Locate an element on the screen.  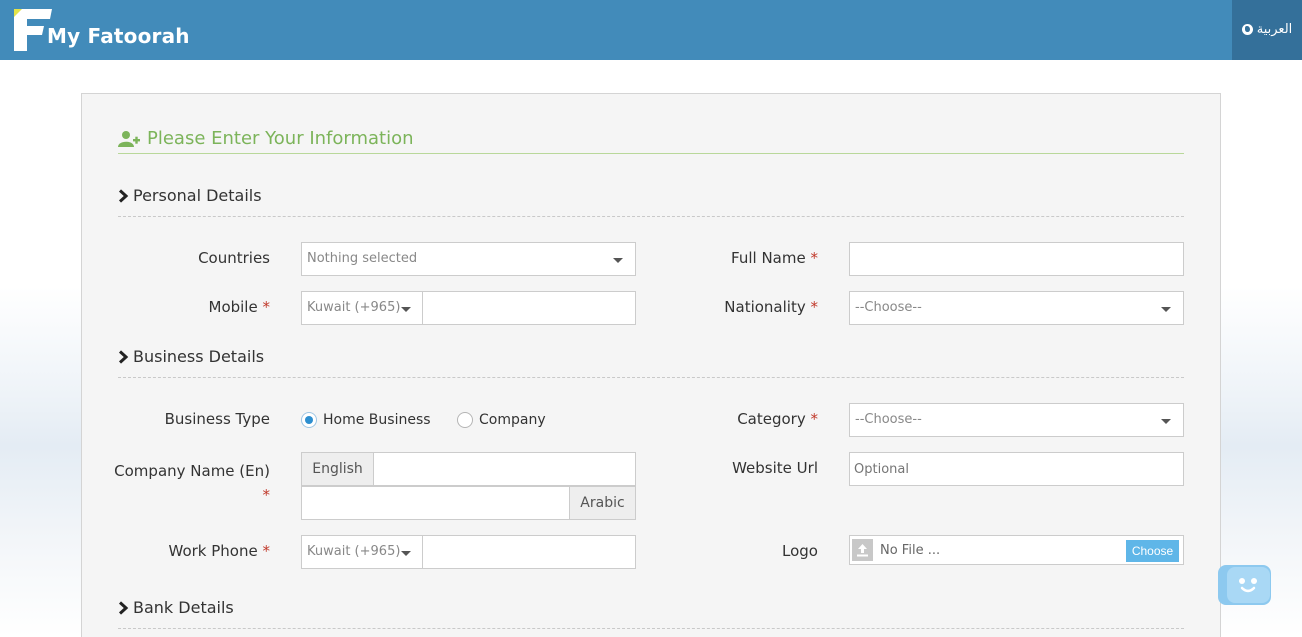
section-title: Personal Details is located at coordinates (197, 195).